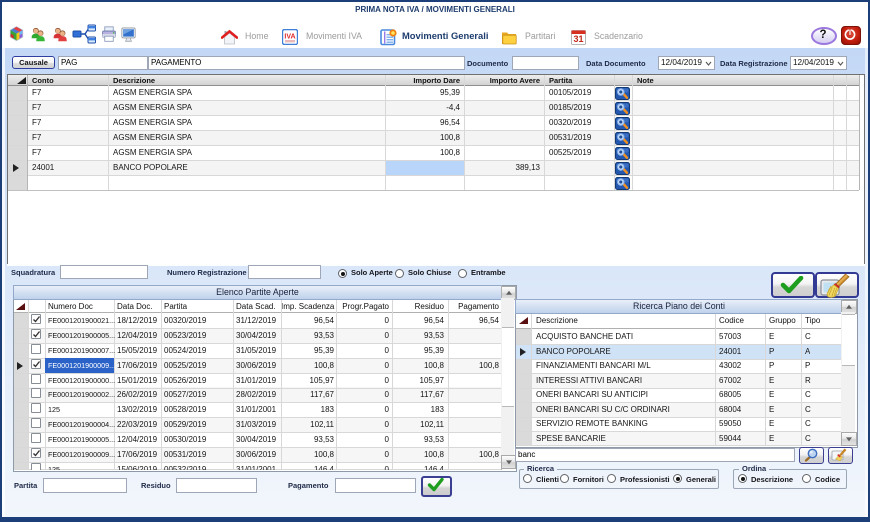 This screenshot has width=870, height=522. I want to click on svg-text: 31, so click(578, 39).